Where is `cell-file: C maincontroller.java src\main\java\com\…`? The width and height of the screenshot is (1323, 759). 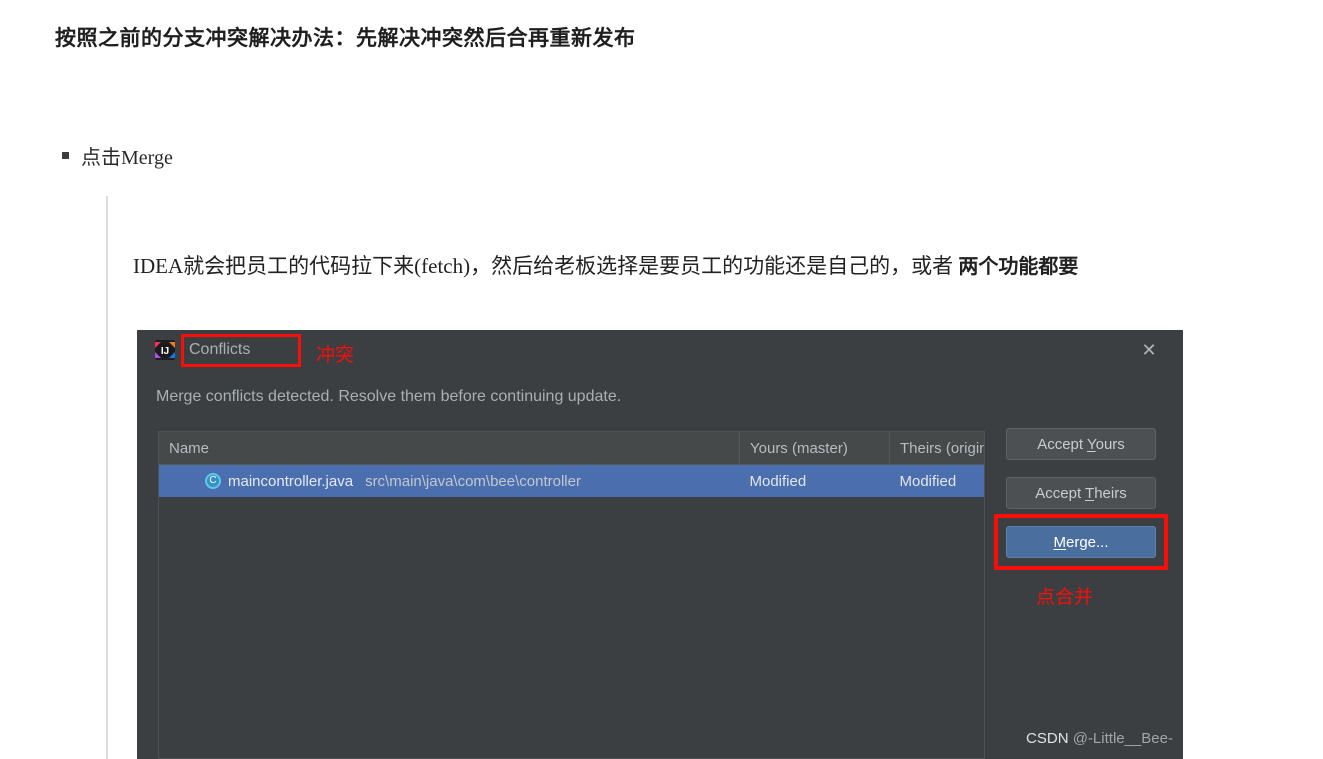
cell-file: C maincontroller.java src\main\java\com\… is located at coordinates (449, 480).